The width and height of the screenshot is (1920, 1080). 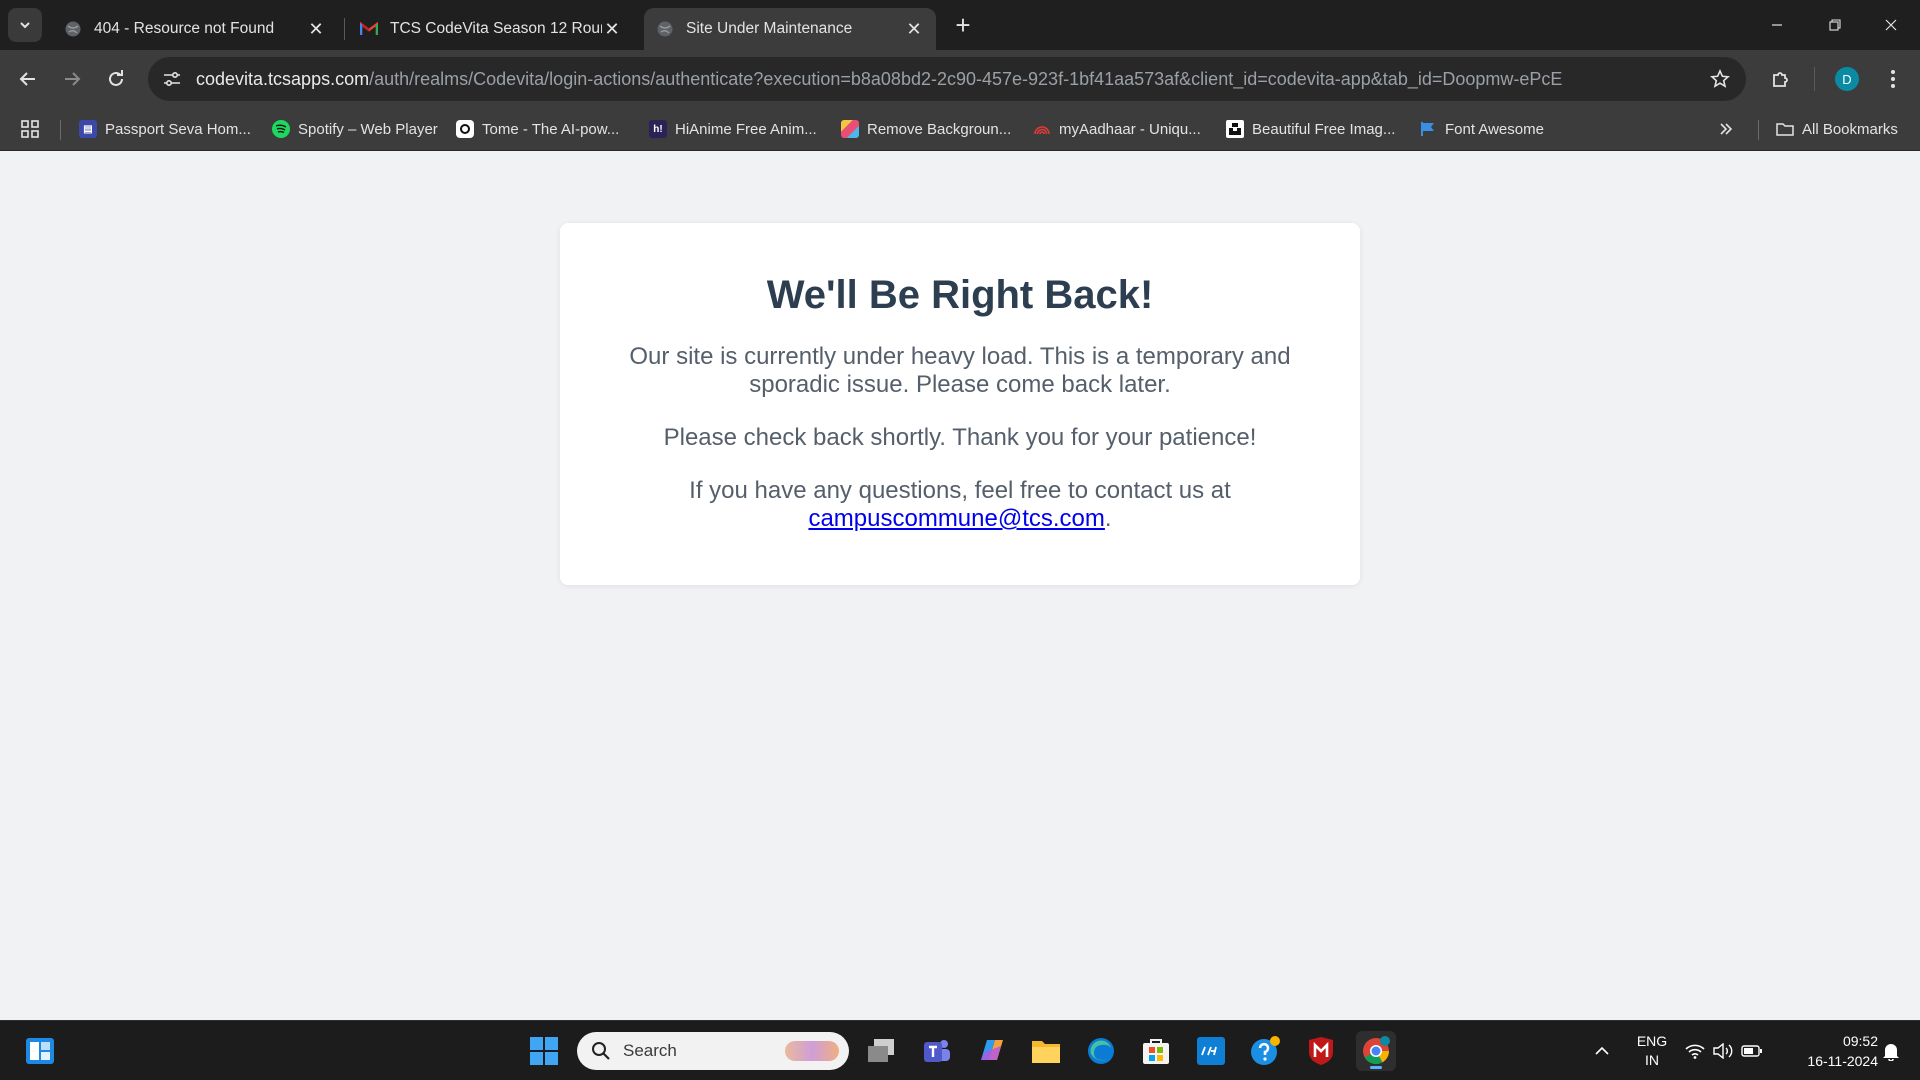 I want to click on reload-button, so click(x=116, y=79).